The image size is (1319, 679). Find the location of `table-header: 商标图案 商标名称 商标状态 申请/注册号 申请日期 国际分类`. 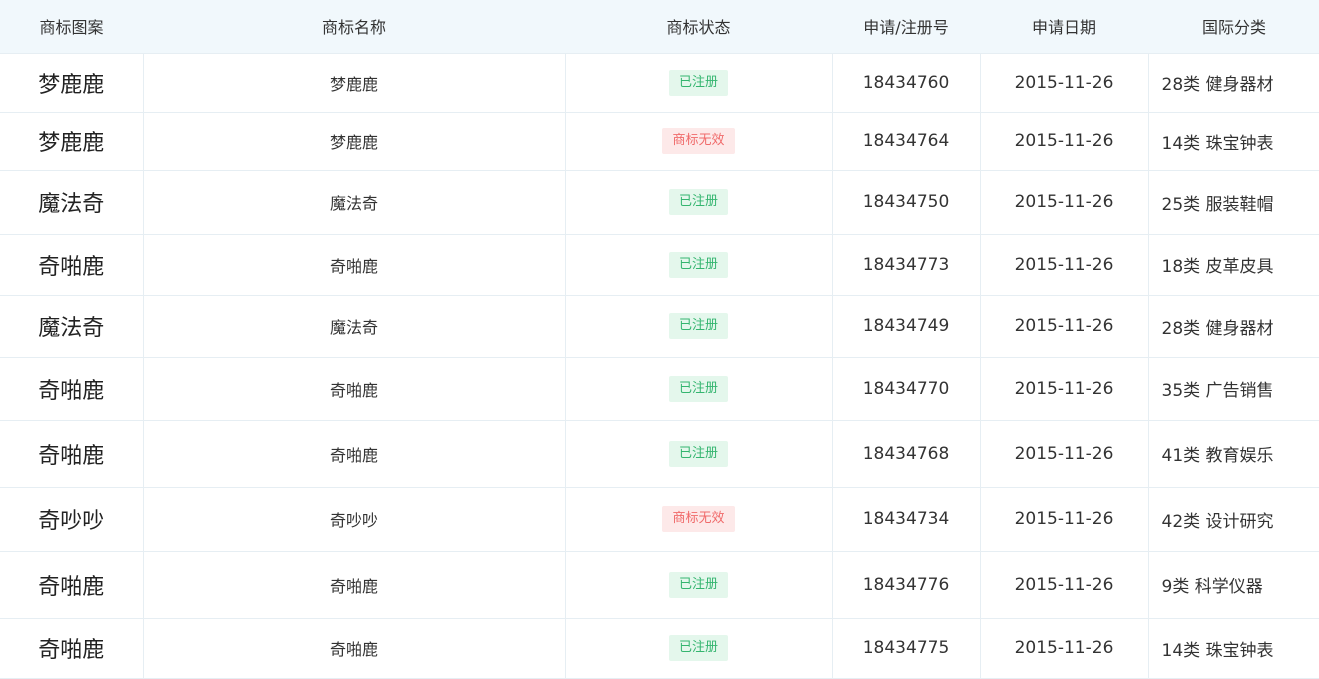

table-header: 商标图案 商标名称 商标状态 申请/注册号 申请日期 国际分类 is located at coordinates (659, 27).